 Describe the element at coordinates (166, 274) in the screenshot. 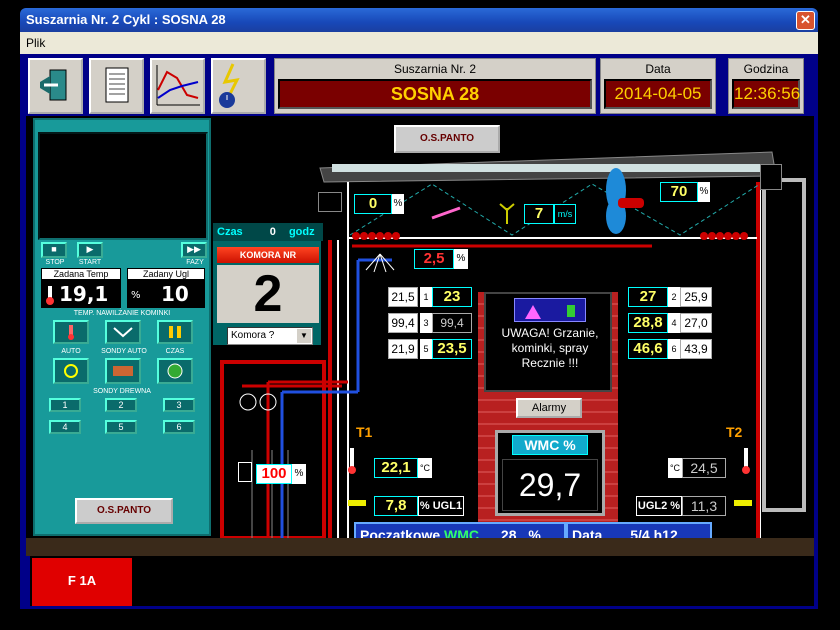

I see `zadany-ugl-label: Zadany Ugl` at that location.